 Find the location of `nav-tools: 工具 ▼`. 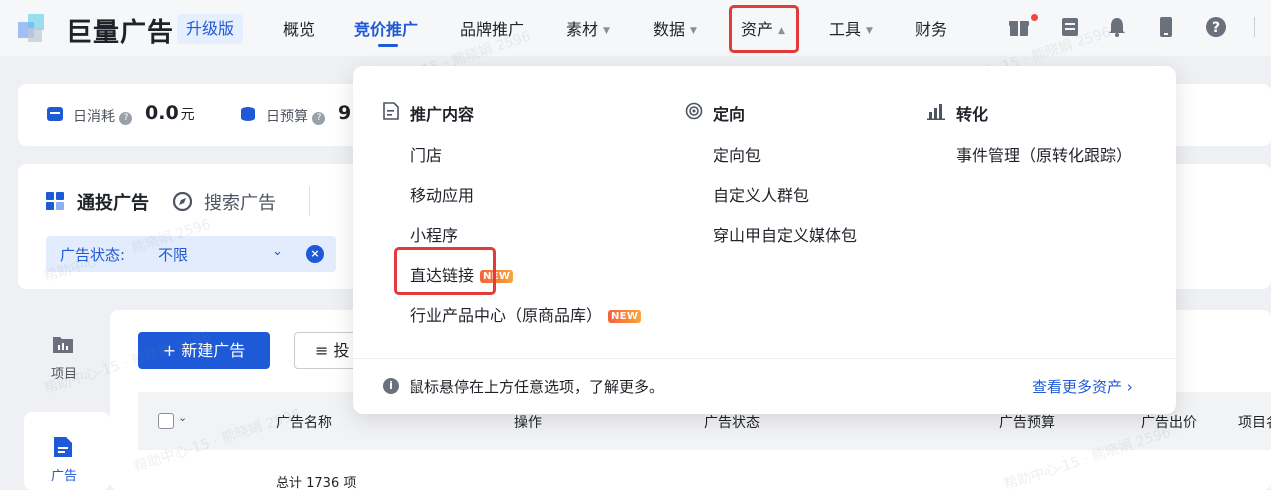

nav-tools: 工具 ▼ is located at coordinates (851, 28).